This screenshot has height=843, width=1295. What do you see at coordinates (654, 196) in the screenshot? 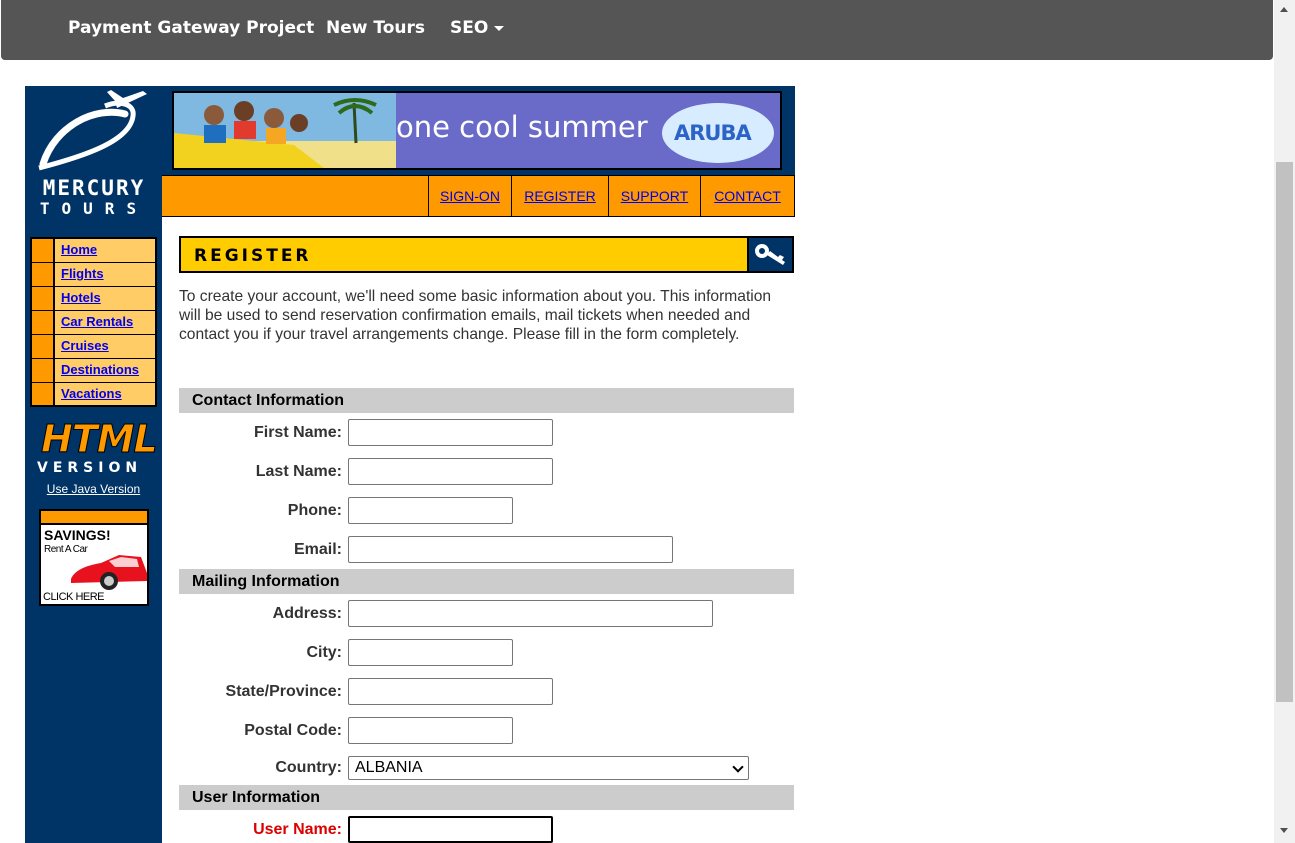
I see `tab-support: SUPPORT` at bounding box center [654, 196].